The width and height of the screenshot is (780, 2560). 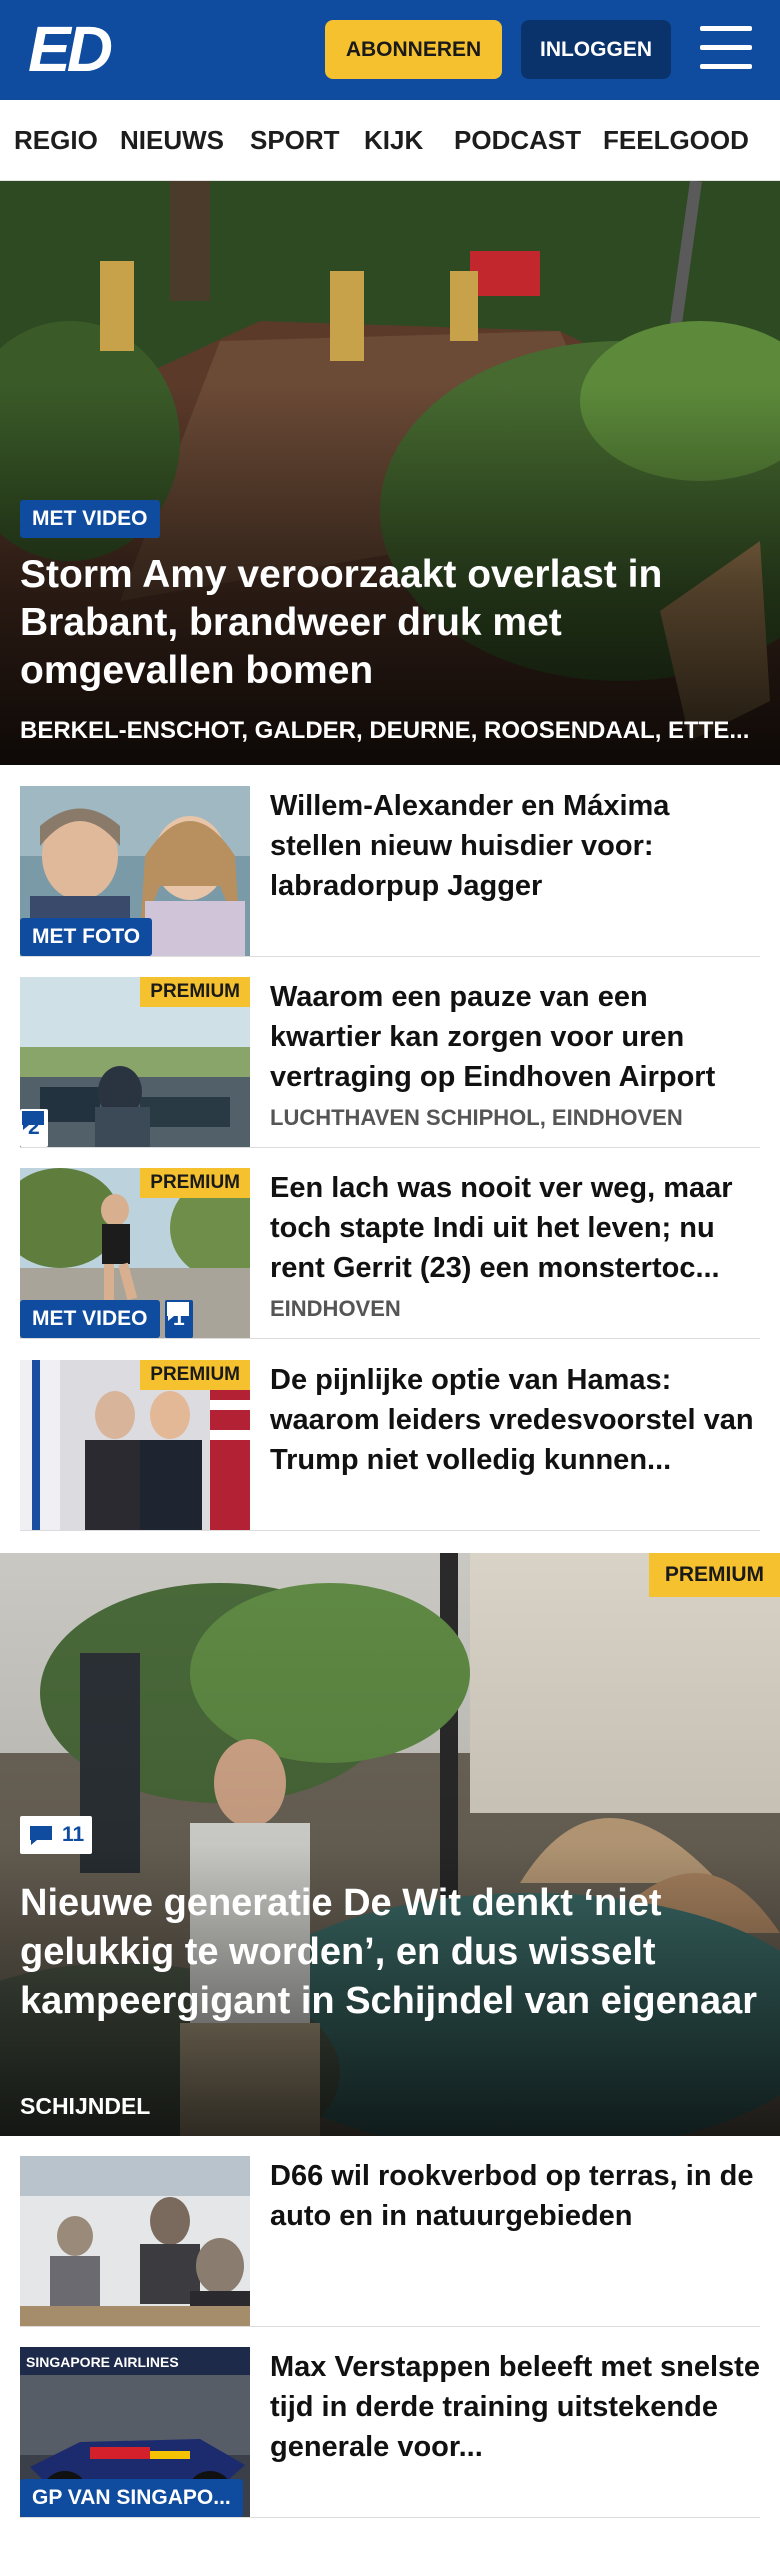 I want to click on comment-count: 1, so click(x=179, y=1319).